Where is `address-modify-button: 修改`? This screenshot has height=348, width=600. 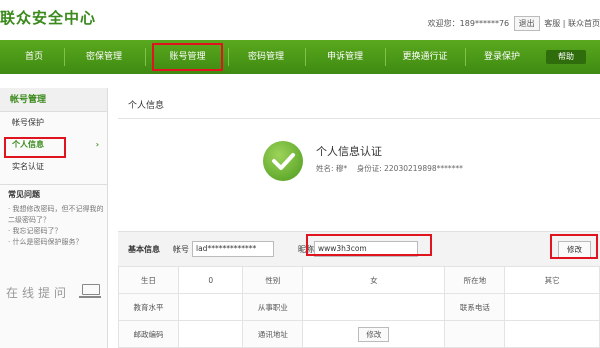 address-modify-button: 修改 is located at coordinates (374, 334).